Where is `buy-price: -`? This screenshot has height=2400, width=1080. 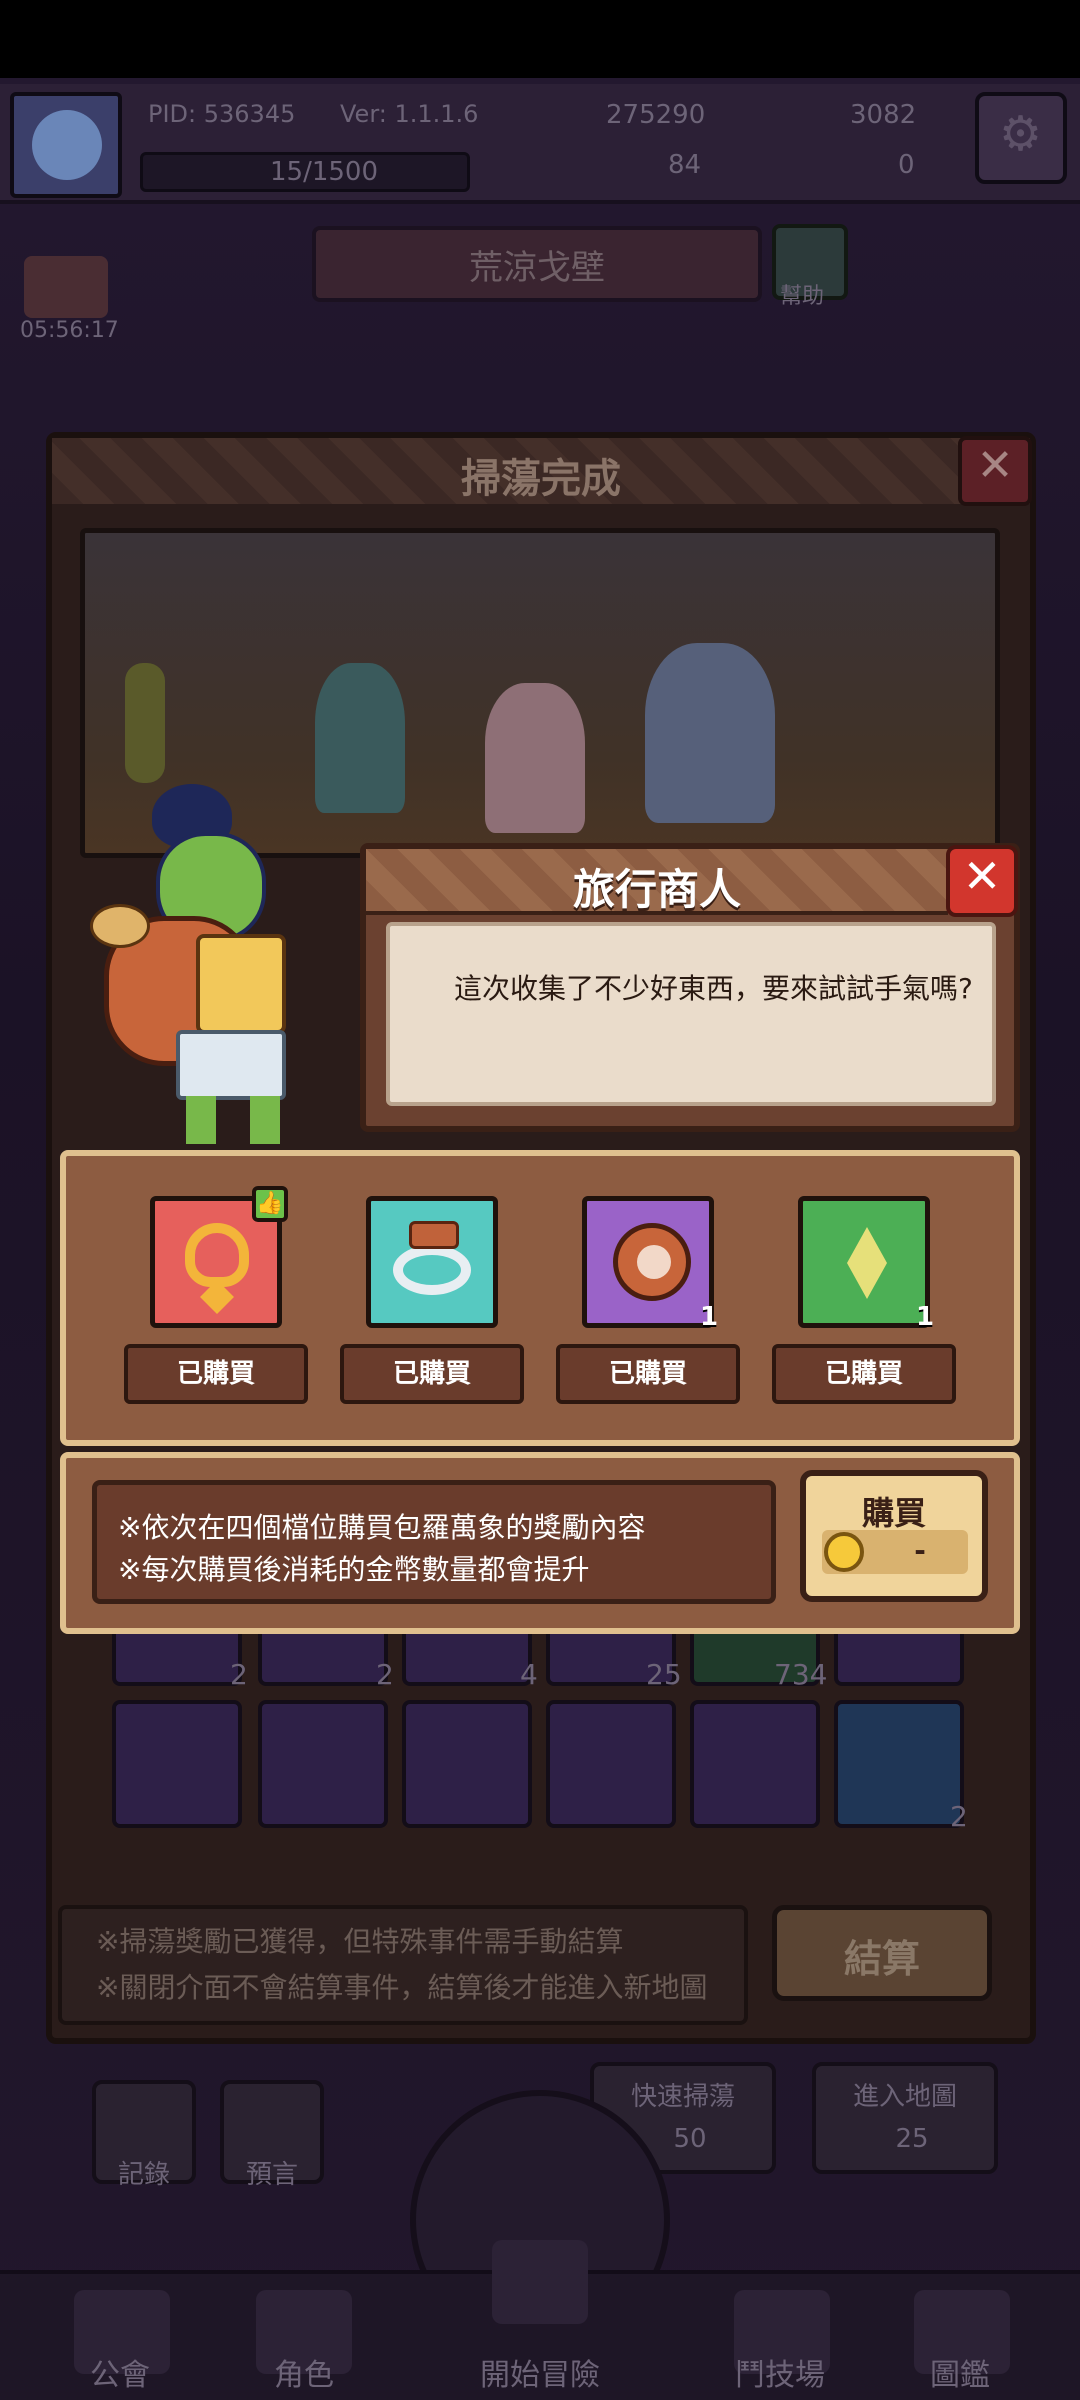 buy-price: - is located at coordinates (920, 1550).